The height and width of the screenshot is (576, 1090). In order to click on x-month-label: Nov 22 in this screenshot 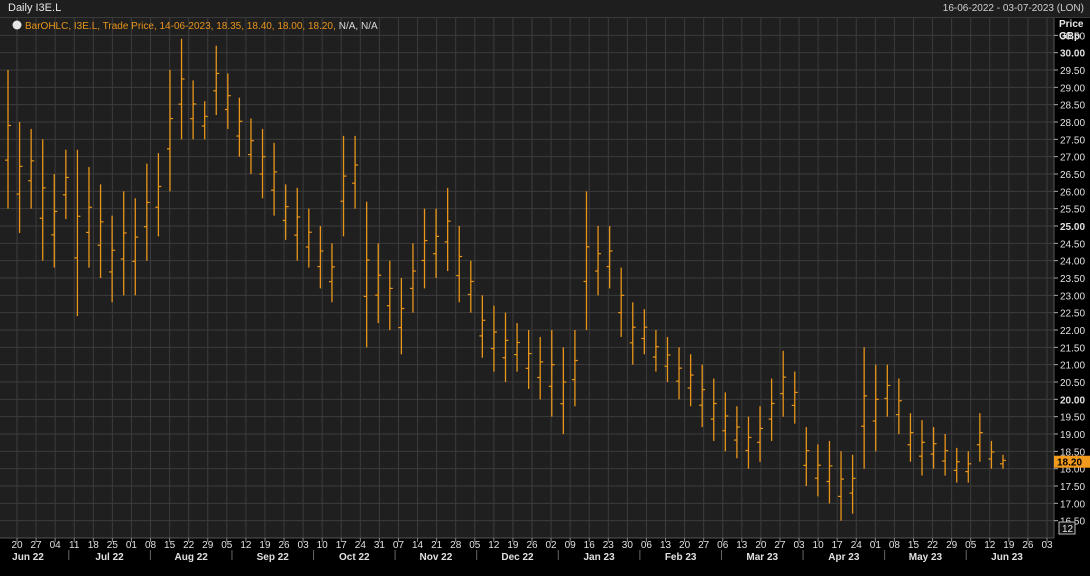, I will do `click(436, 557)`.